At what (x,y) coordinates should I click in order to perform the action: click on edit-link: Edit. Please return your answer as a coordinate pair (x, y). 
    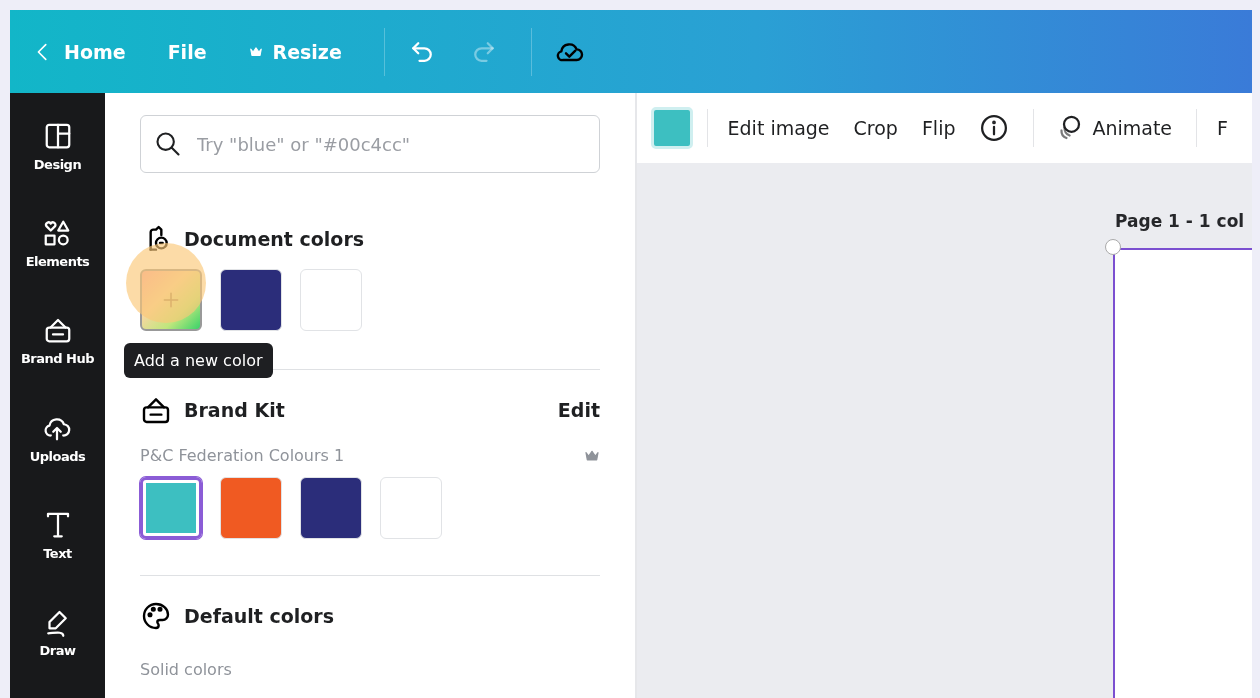
    Looking at the image, I should click on (578, 410).